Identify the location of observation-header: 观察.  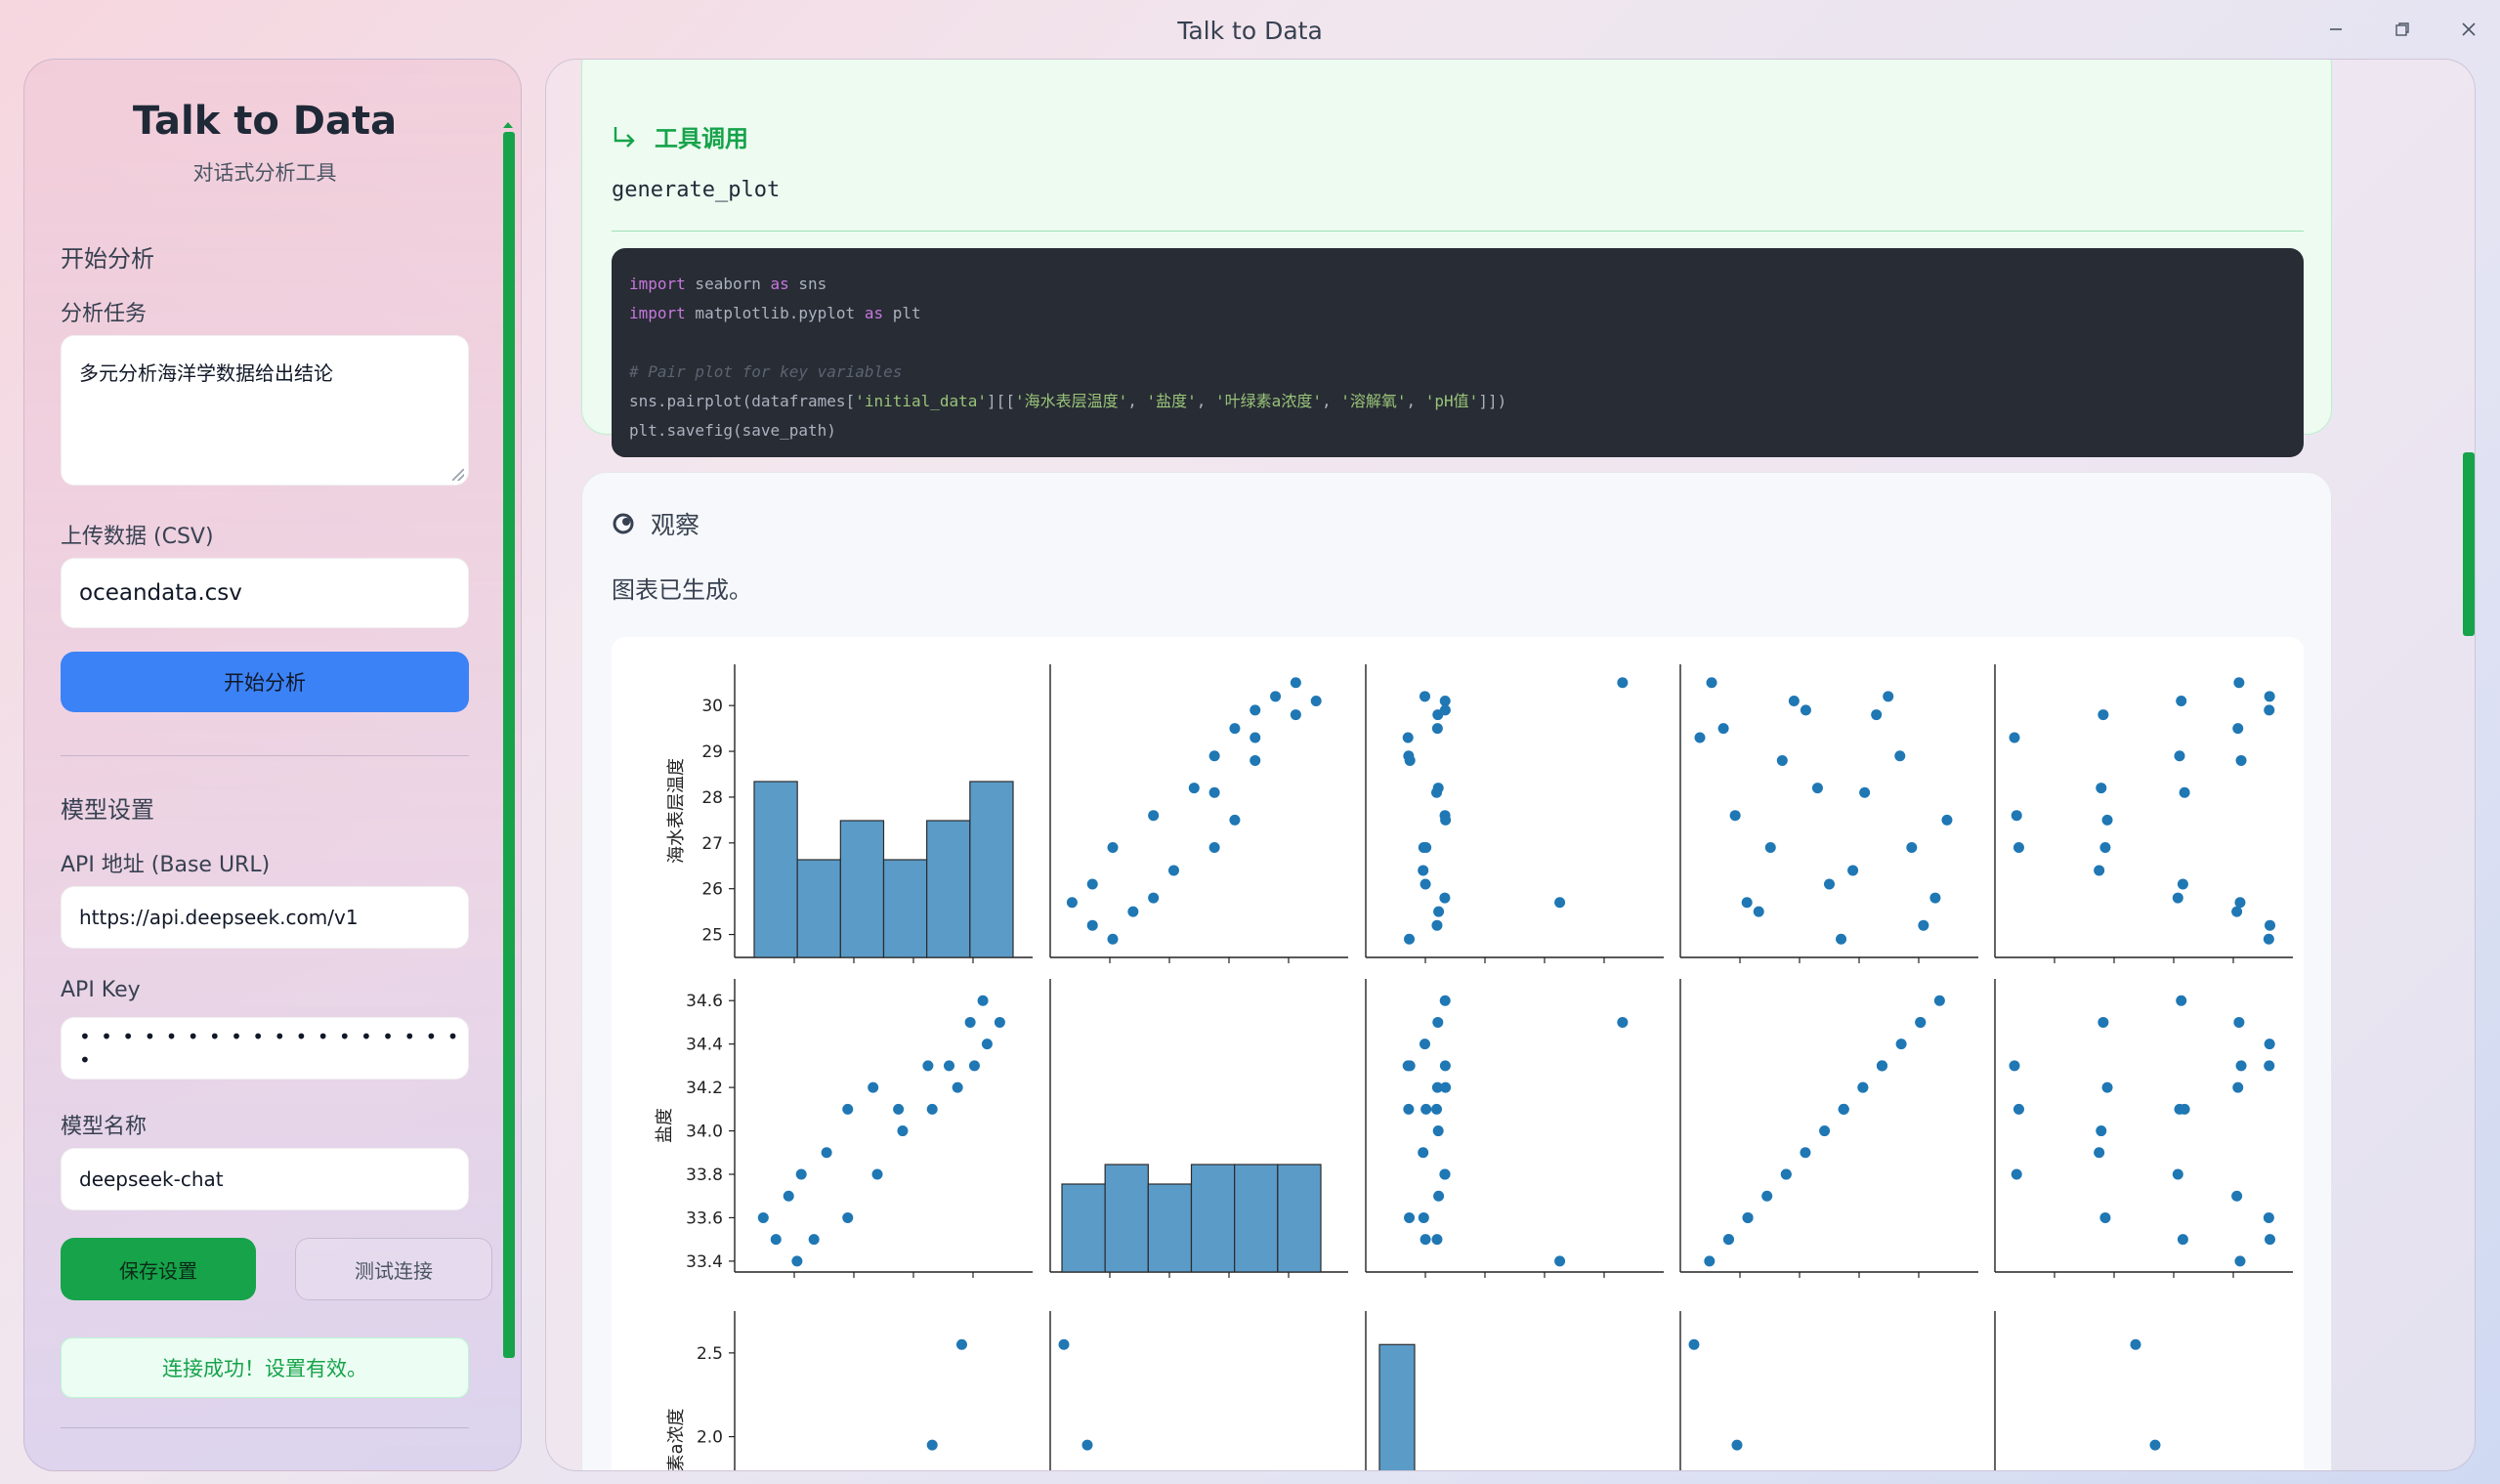
(656, 523).